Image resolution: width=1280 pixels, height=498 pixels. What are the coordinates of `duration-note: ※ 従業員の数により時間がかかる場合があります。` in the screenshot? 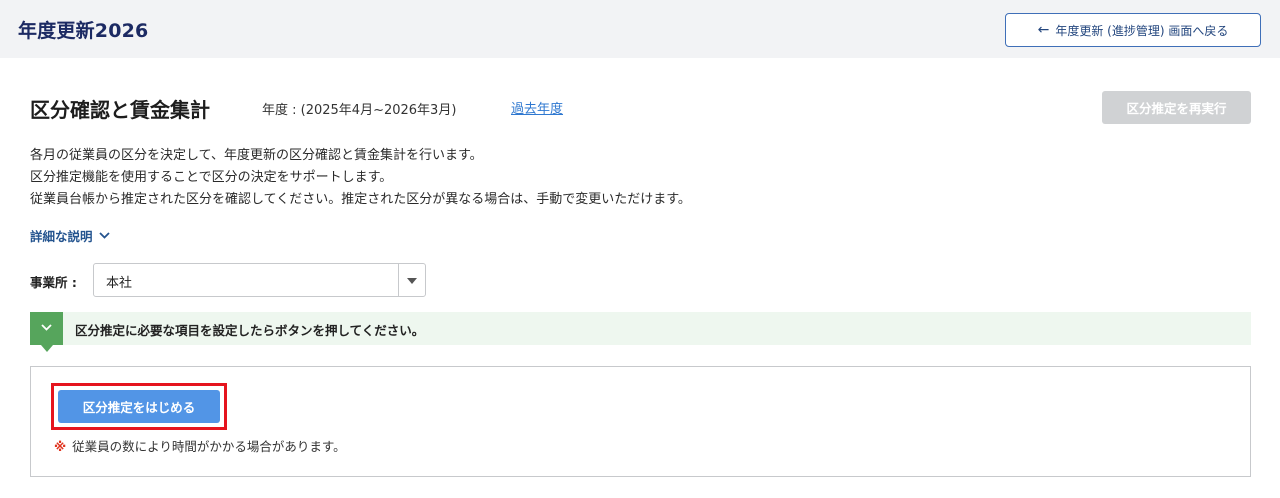 It's located at (200, 445).